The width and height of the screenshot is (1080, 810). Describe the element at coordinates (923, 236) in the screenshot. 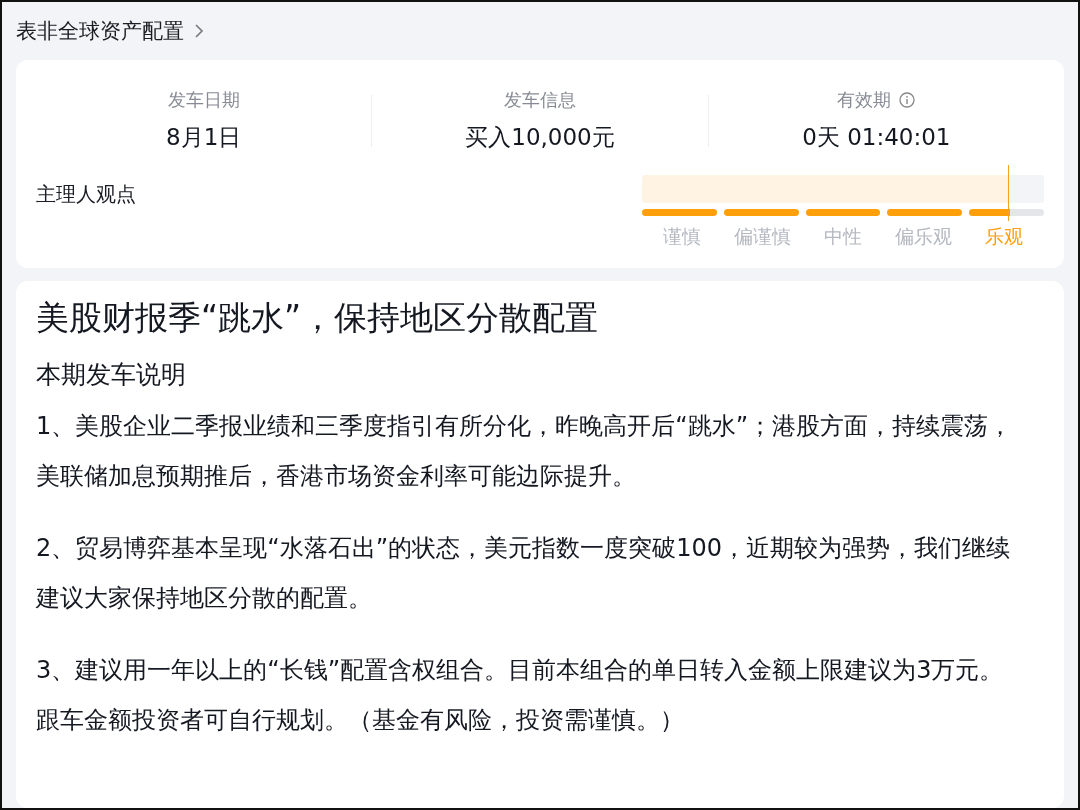

I see `sentiment-label: 偏乐观` at that location.